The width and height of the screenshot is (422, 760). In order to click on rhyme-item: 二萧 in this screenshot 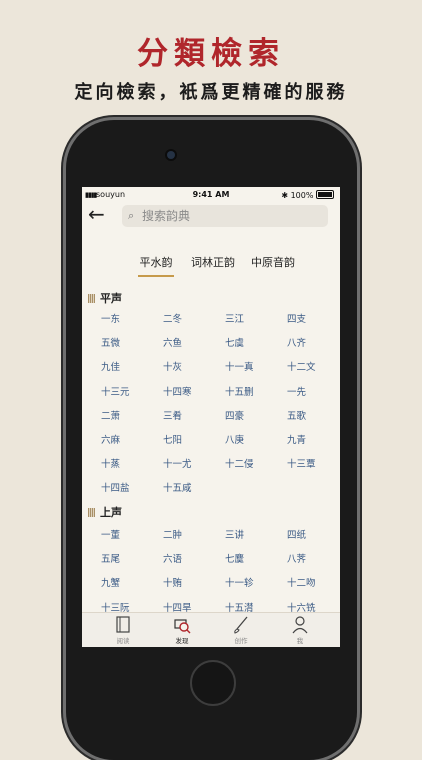, I will do `click(110, 417)`.